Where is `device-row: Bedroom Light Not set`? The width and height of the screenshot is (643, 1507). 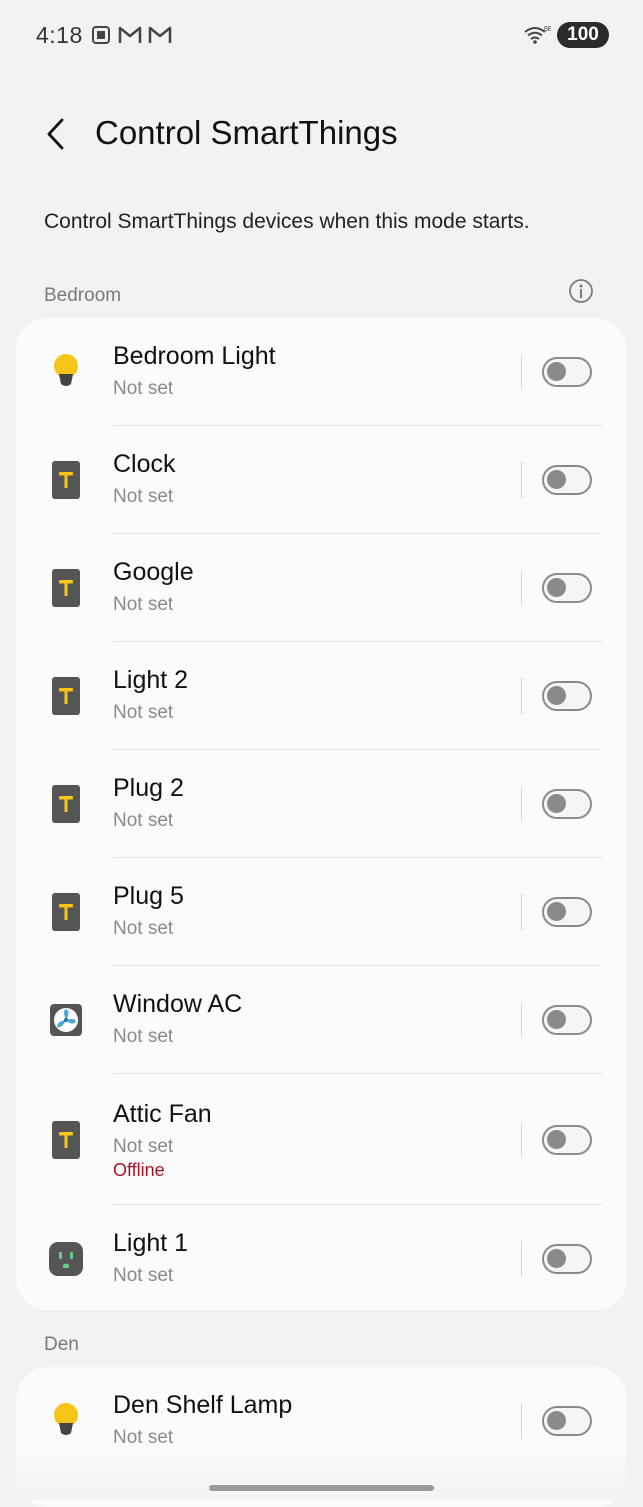
device-row: Bedroom Light Not set is located at coordinates (321, 372).